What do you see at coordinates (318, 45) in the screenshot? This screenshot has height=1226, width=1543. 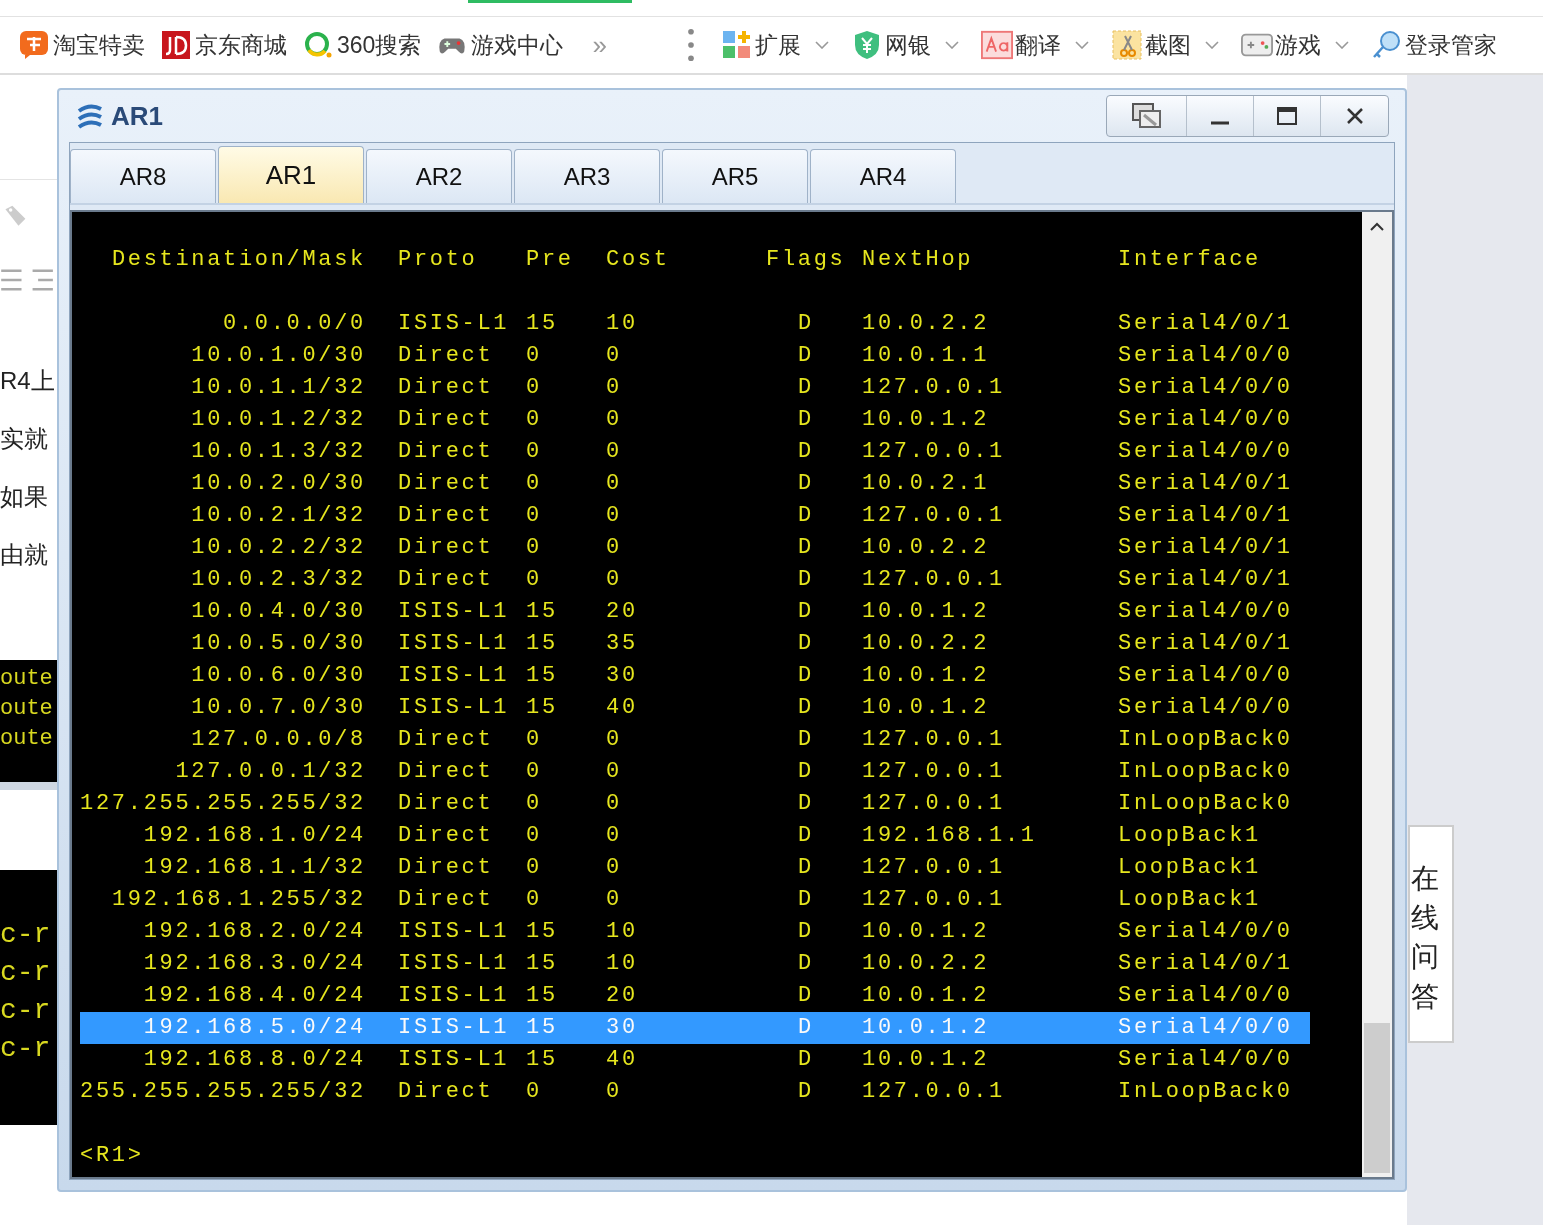 I see `ring-icon` at bounding box center [318, 45].